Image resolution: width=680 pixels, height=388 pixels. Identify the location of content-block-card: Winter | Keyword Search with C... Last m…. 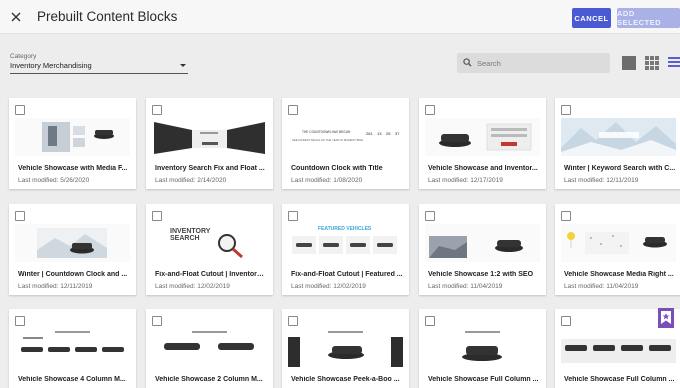
(617, 143).